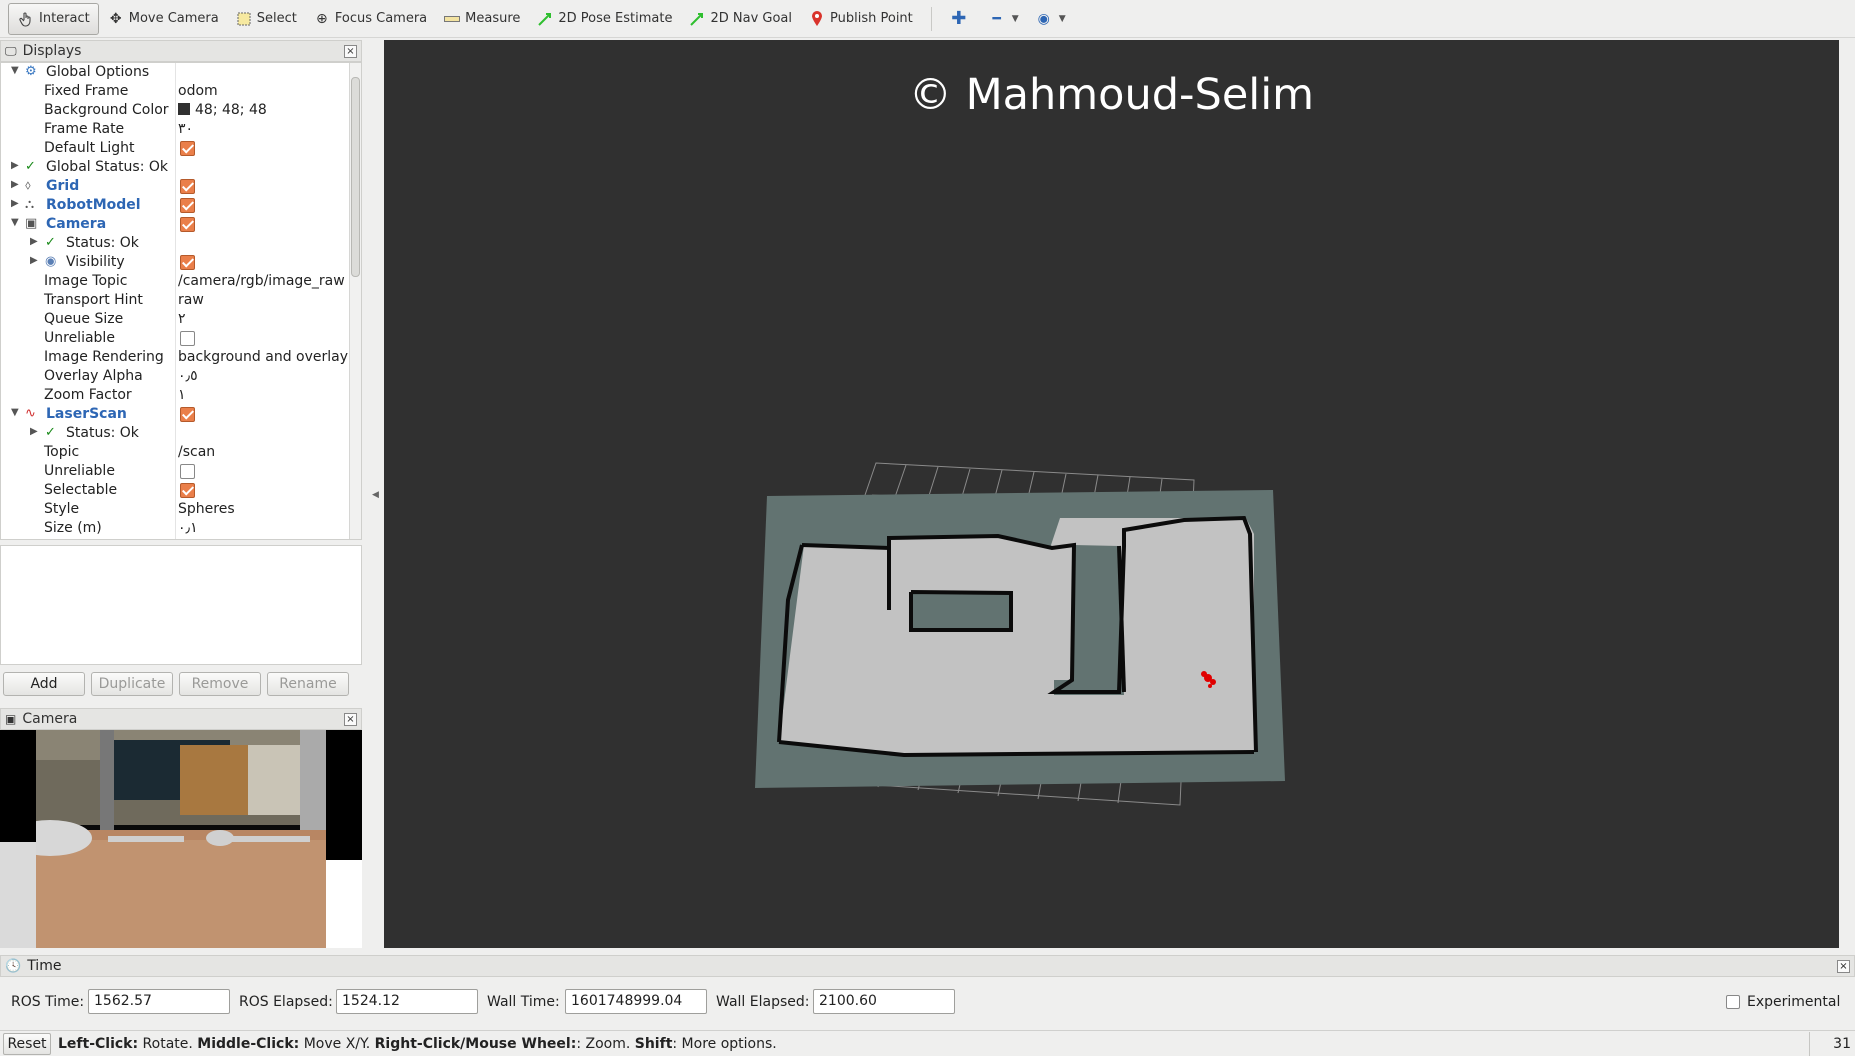 The height and width of the screenshot is (1056, 1855). What do you see at coordinates (175, 357) in the screenshot?
I see `tree-row-image-rendering: Image Rendering background and overlay` at bounding box center [175, 357].